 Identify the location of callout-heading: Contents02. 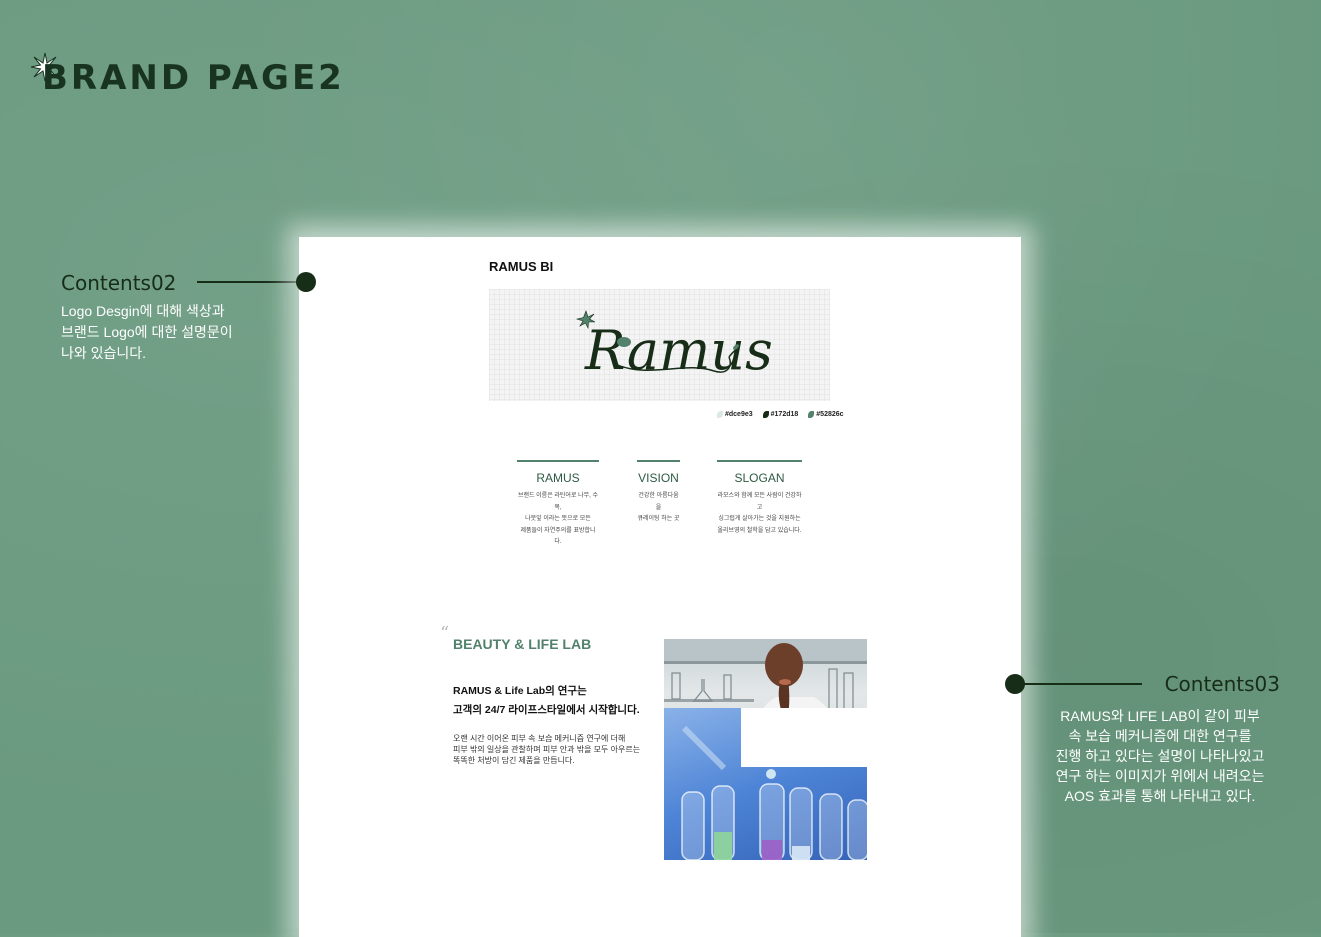
(119, 283).